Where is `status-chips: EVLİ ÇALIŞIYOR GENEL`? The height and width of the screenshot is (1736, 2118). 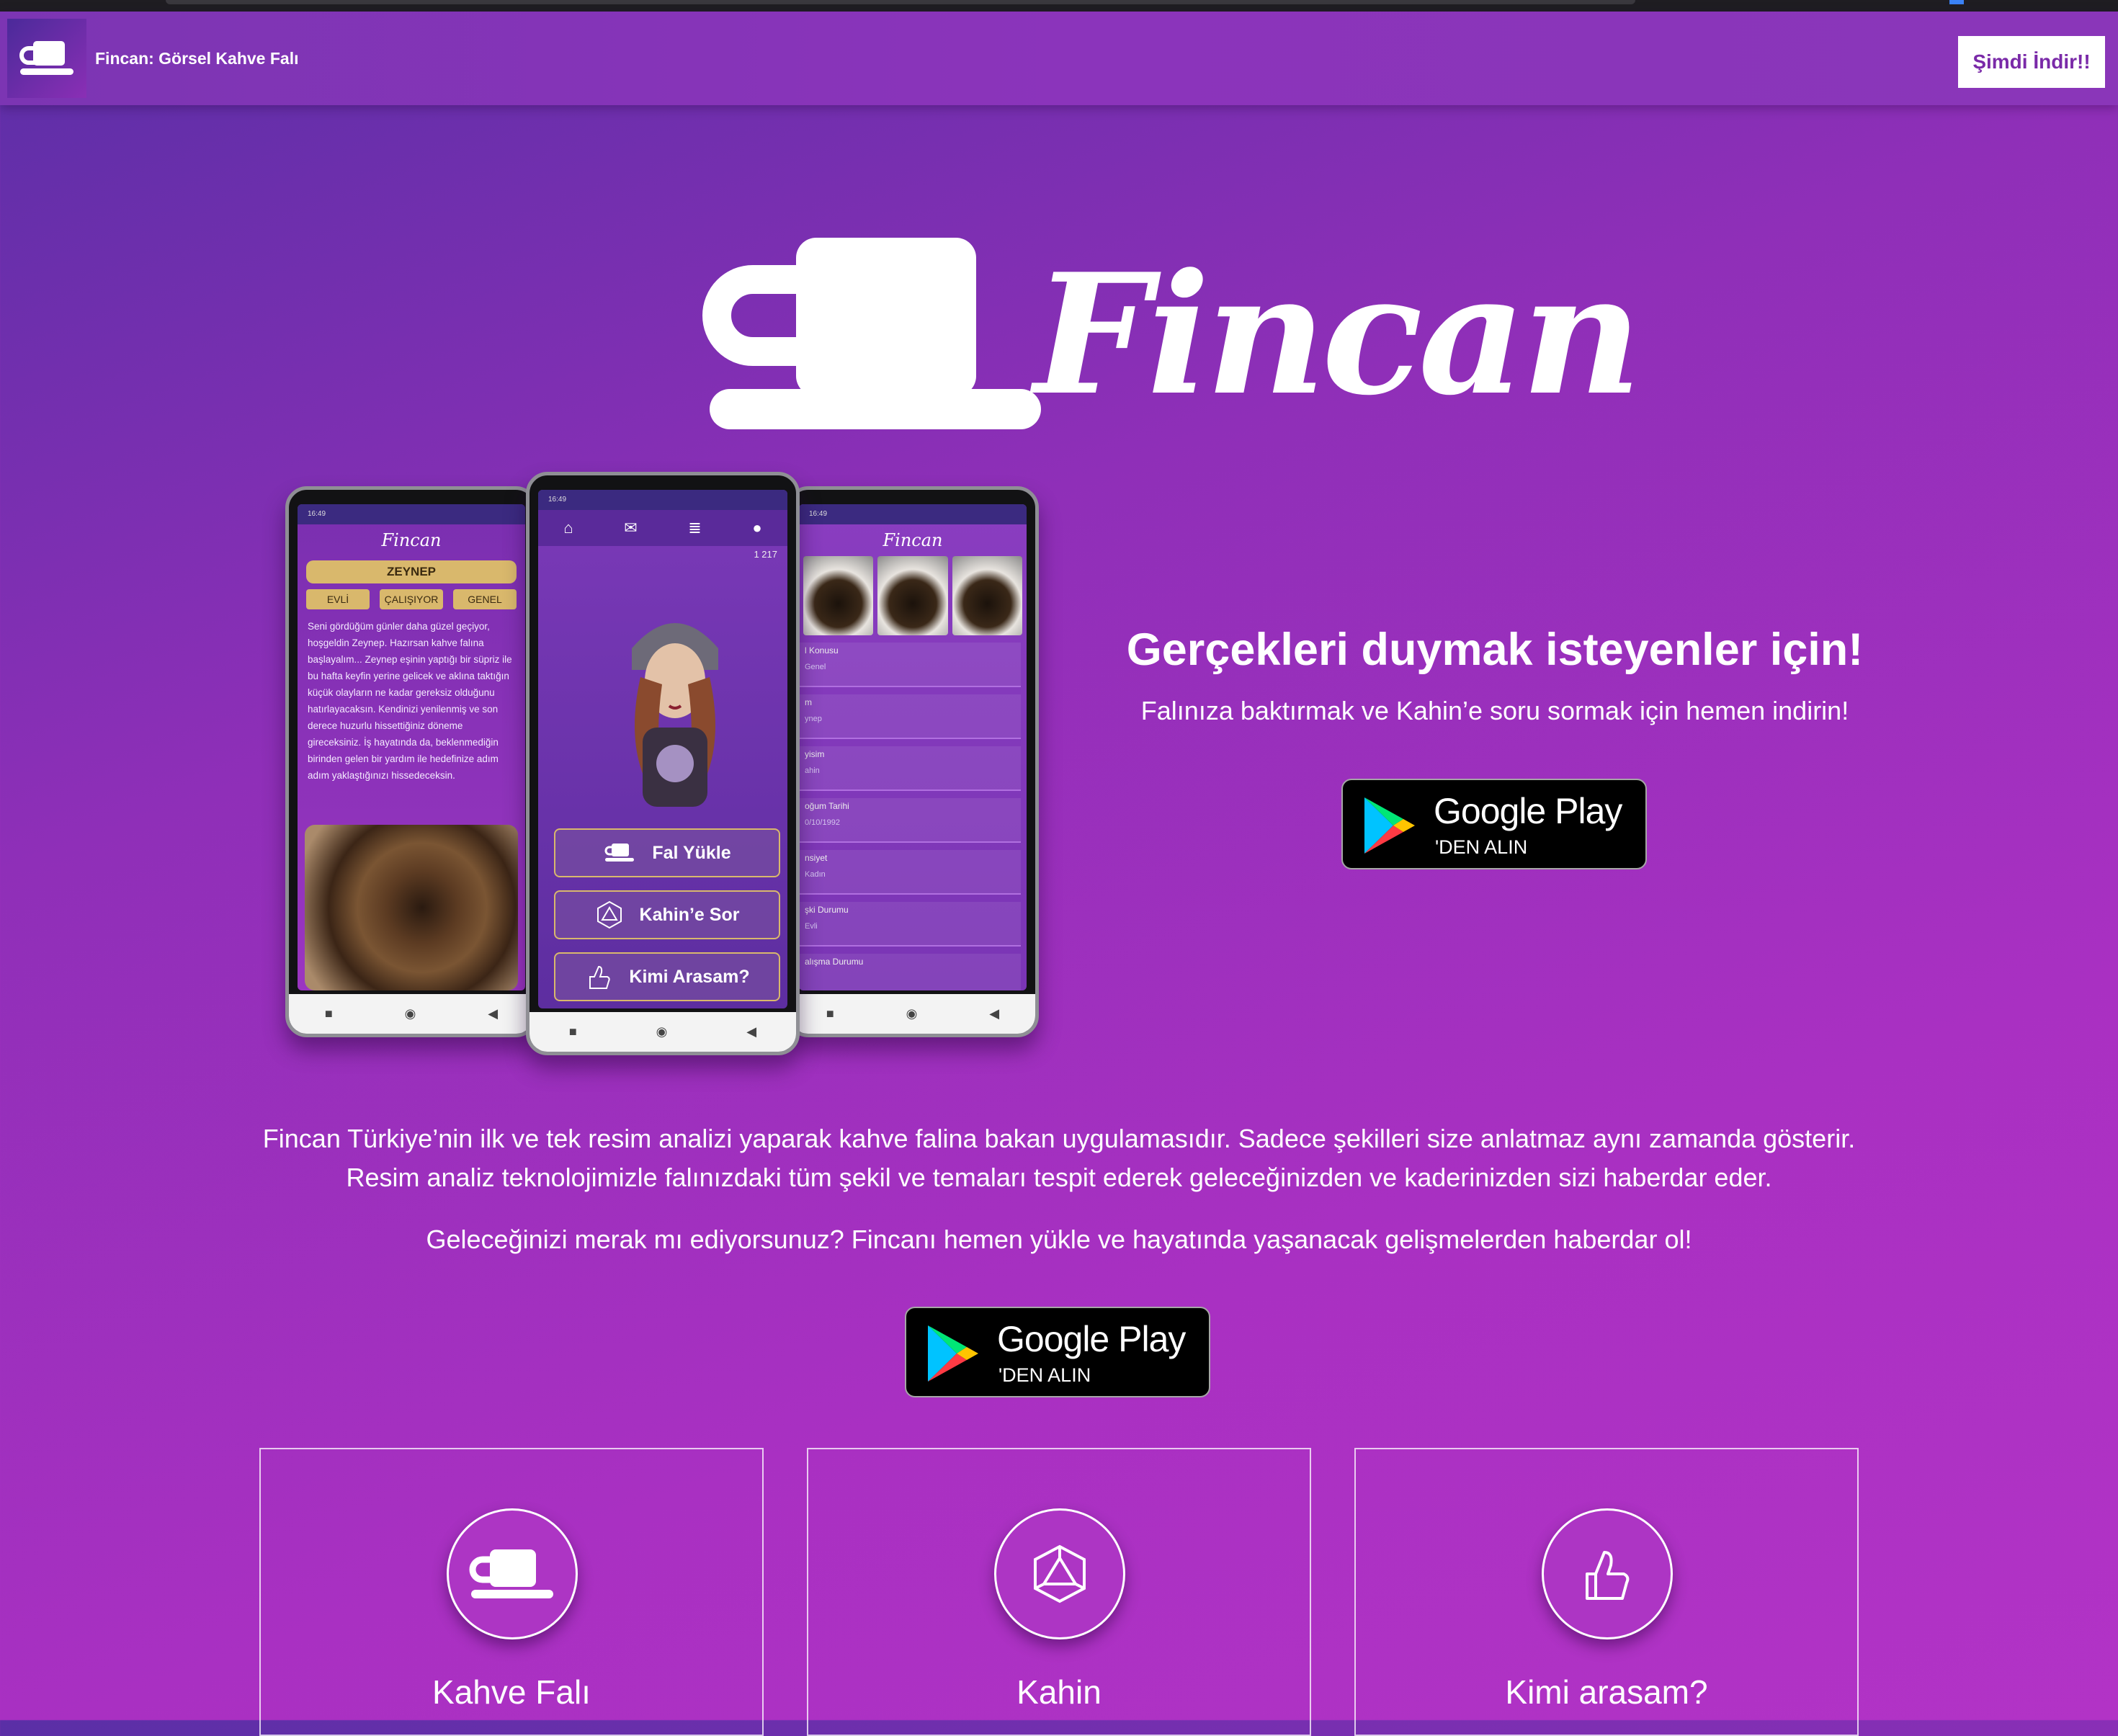
status-chips: EVLİ ÇALIŞIYOR GENEL is located at coordinates (411, 599).